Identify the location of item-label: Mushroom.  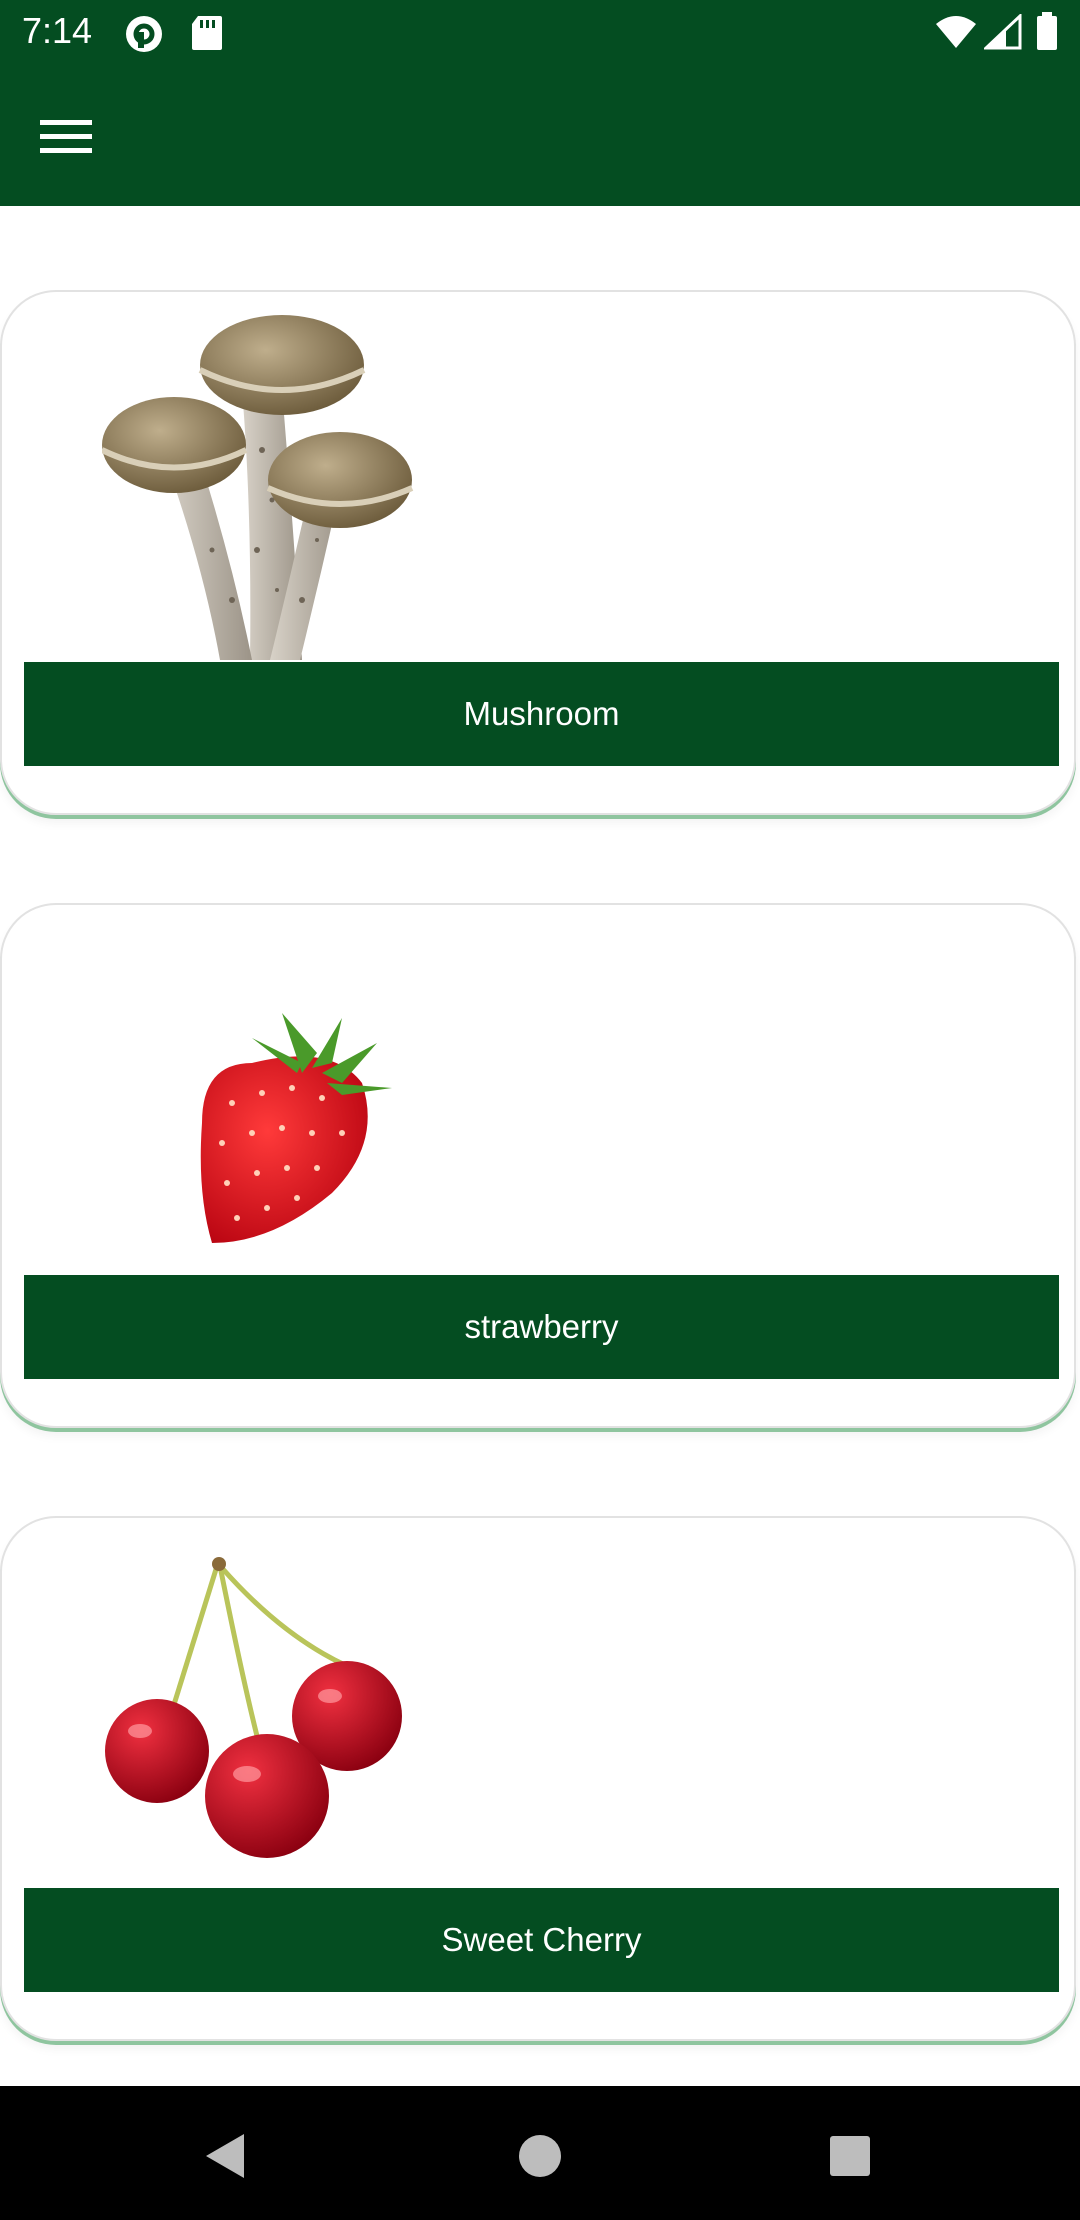
(541, 714).